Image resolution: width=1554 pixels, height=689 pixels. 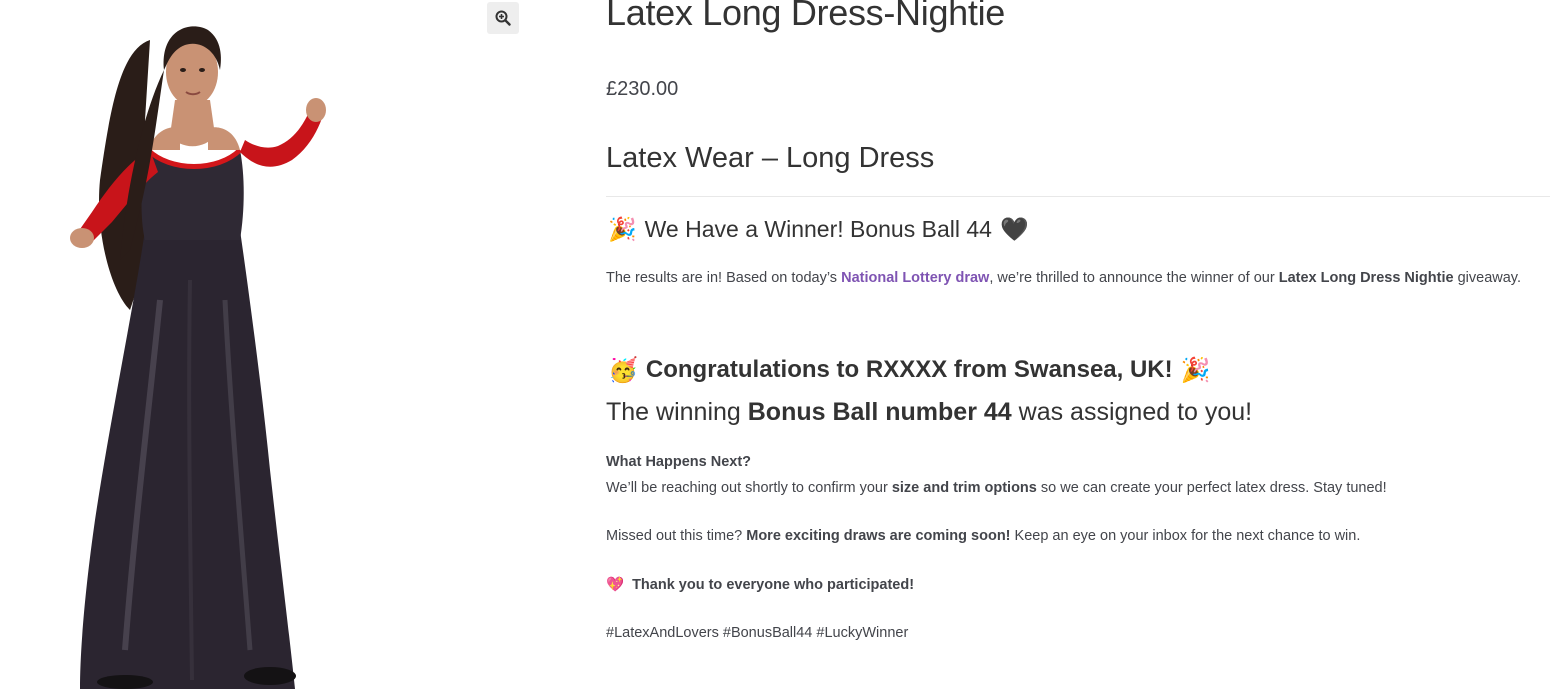 I want to click on winner-heading: 🎉 We Have a Winner! Bonus Ball 44 🖤, so click(x=818, y=229).